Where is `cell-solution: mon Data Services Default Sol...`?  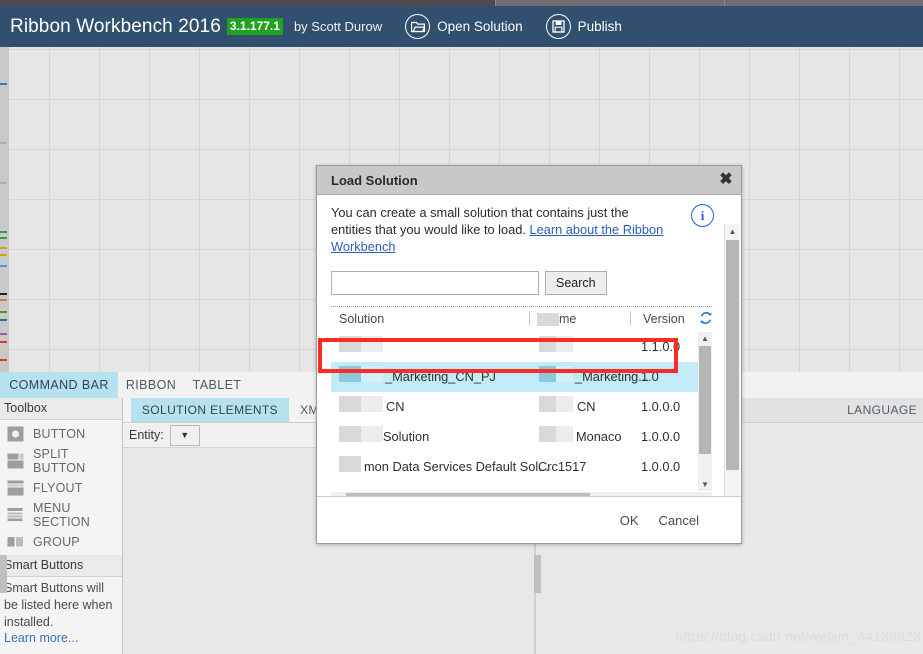
cell-solution: mon Data Services Default Sol... is located at coordinates (456, 466).